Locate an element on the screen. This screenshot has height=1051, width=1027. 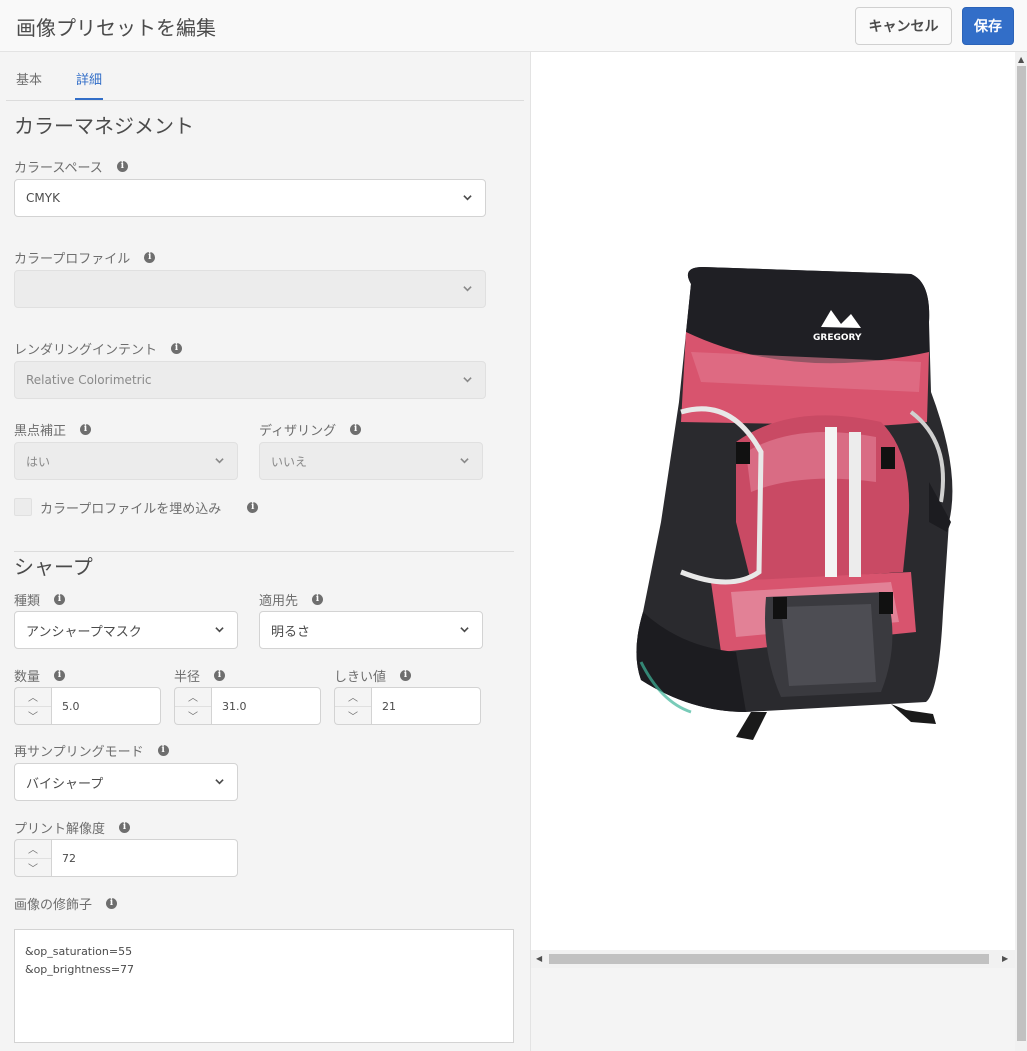
save-button: 保存 is located at coordinates (988, 26).